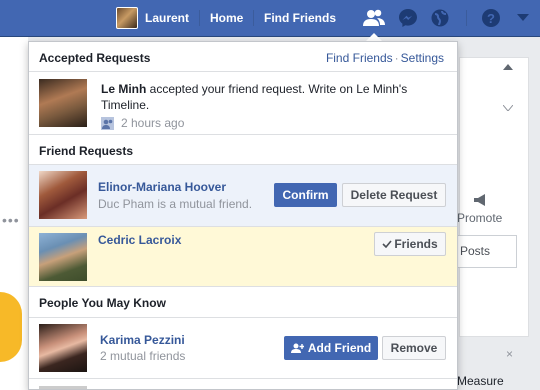  I want to click on right-column: Promote Posts × Measure, so click(493, 218).